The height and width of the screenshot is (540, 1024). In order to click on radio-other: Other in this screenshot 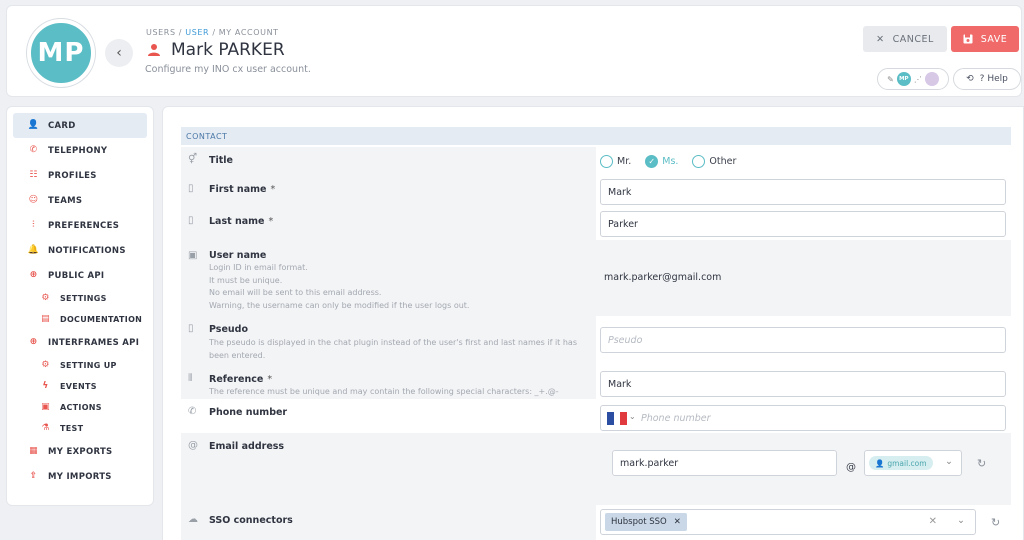, I will do `click(714, 161)`.